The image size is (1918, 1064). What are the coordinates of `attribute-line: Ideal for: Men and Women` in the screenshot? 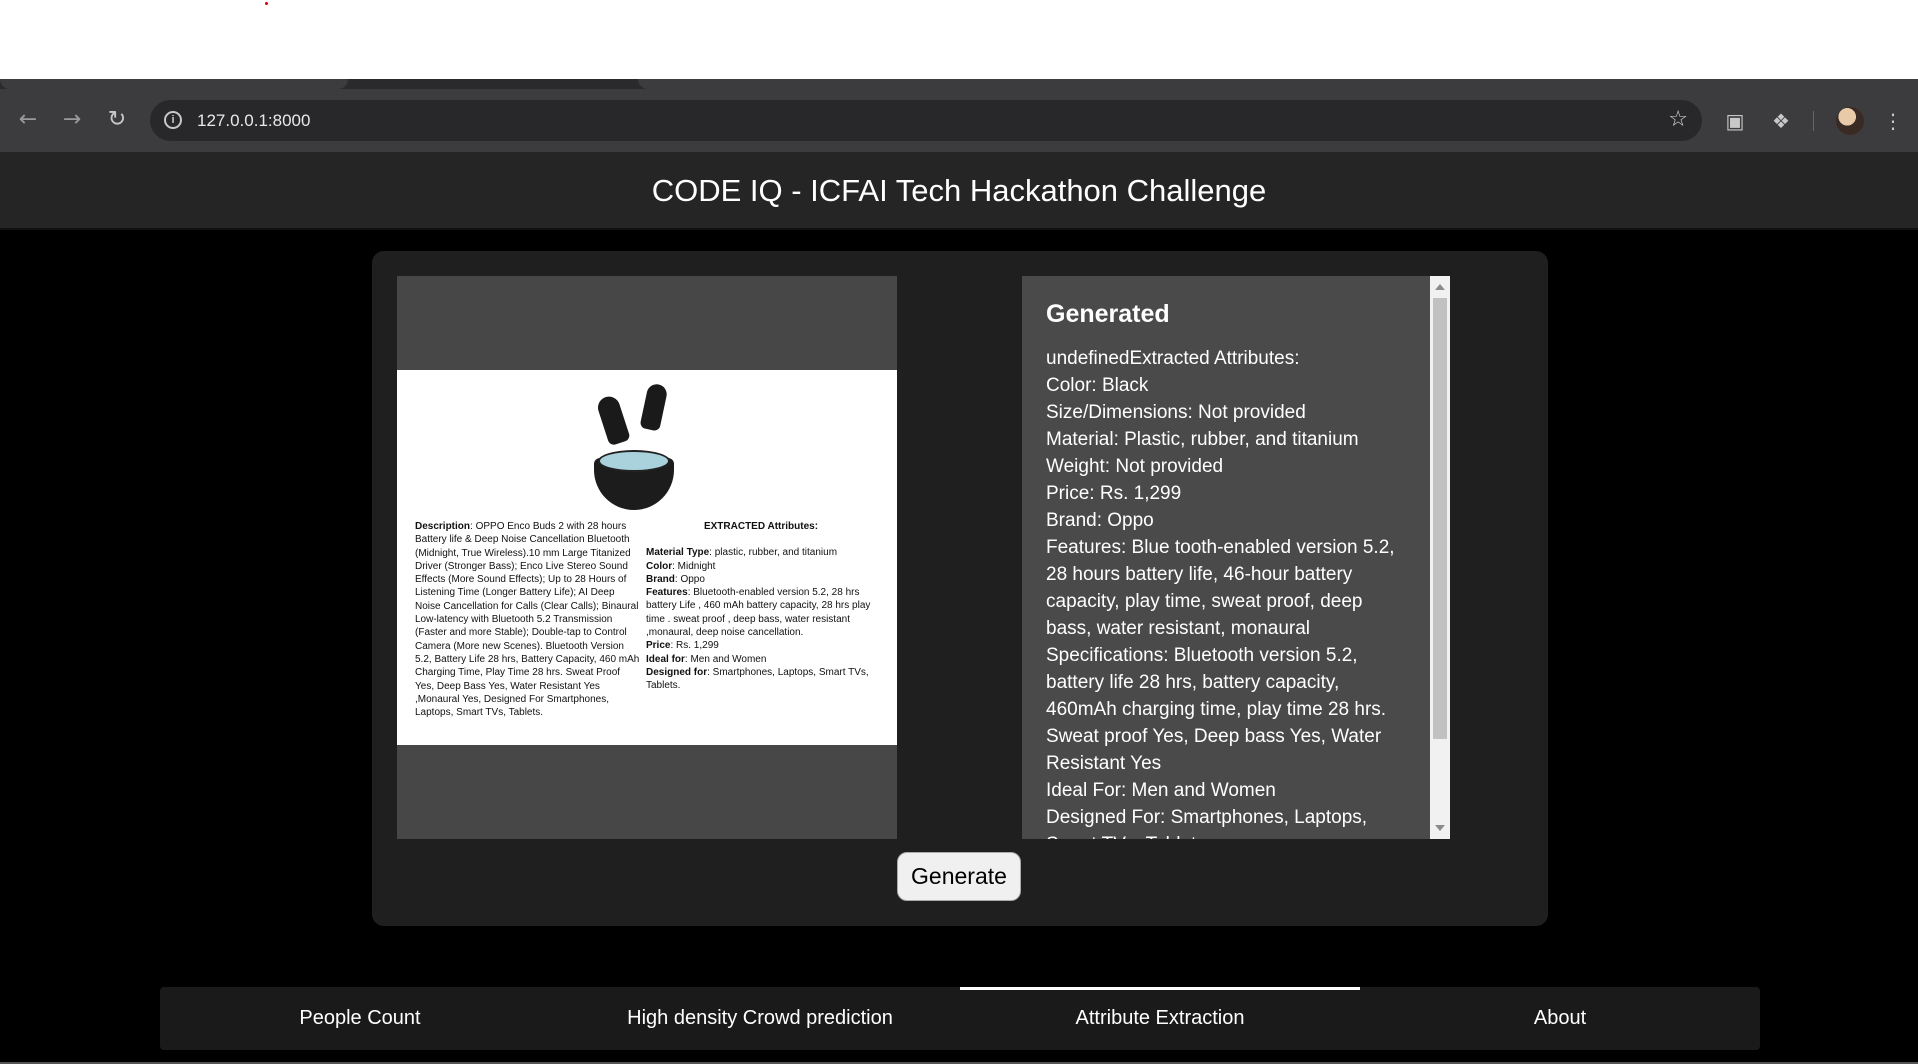 It's located at (706, 659).